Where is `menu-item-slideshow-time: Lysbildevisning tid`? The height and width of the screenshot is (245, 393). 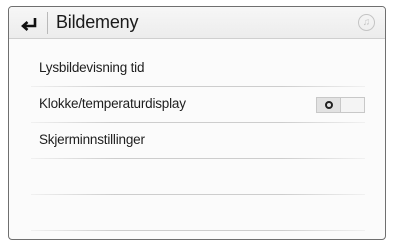 menu-item-slideshow-time: Lysbildevisning tid is located at coordinates (198, 69).